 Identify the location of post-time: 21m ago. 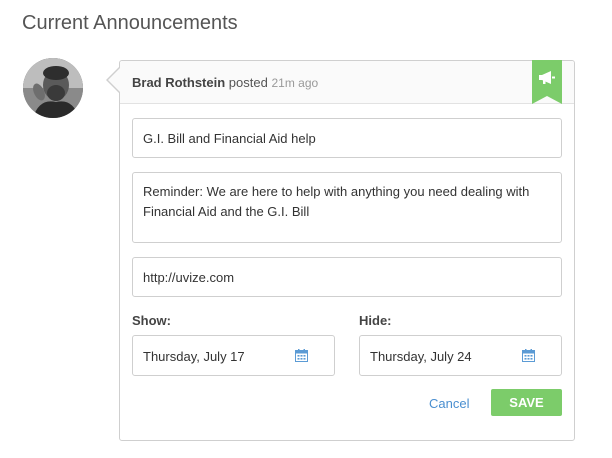
(295, 83).